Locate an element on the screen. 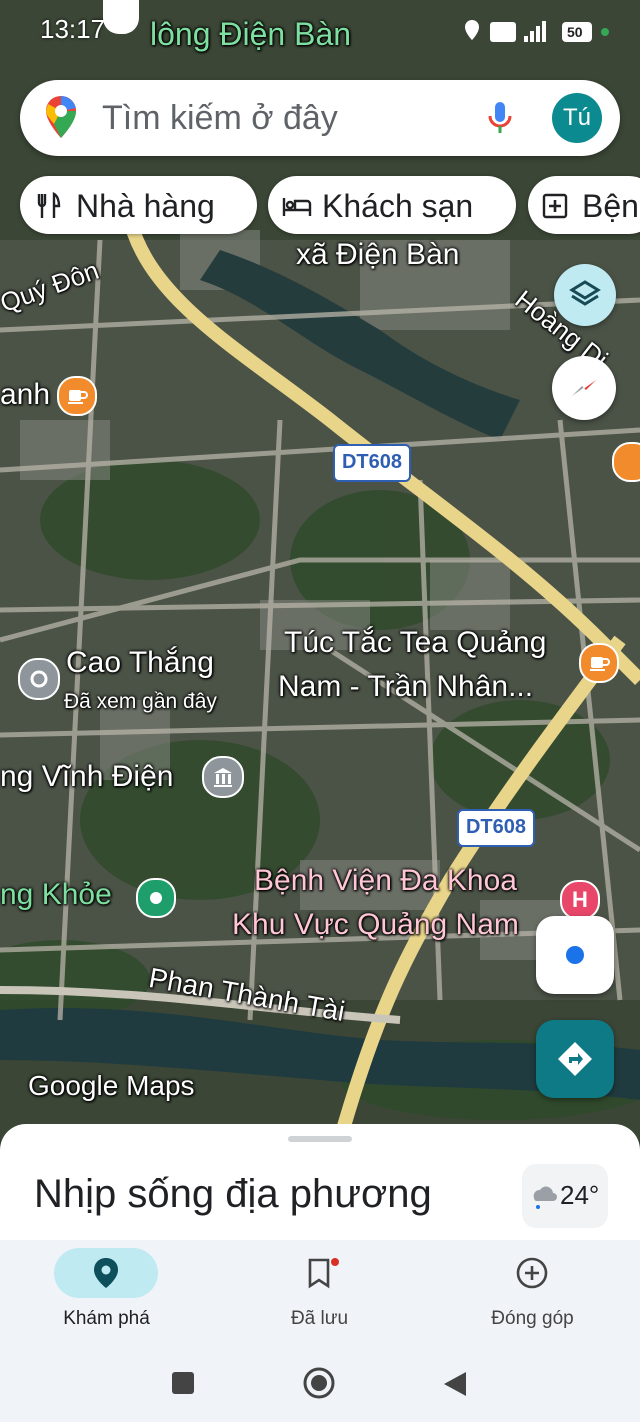  explore-pin-icon is located at coordinates (106, 1273).